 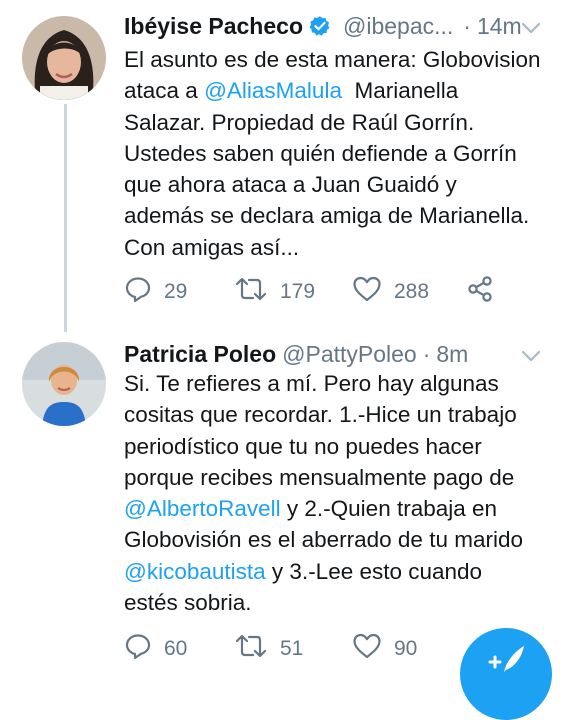 I want to click on user-handle: @PattyPoleo, so click(x=349, y=354).